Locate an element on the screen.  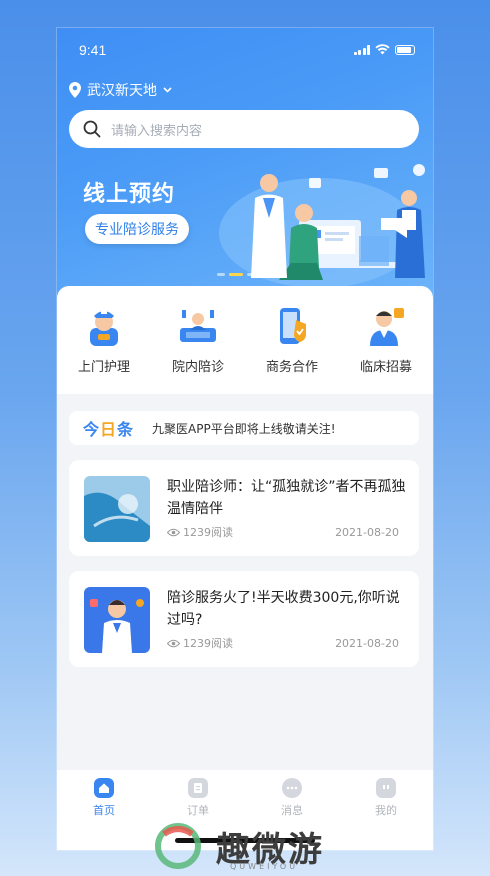
banner-title: 线上预约 is located at coordinates (129, 194).